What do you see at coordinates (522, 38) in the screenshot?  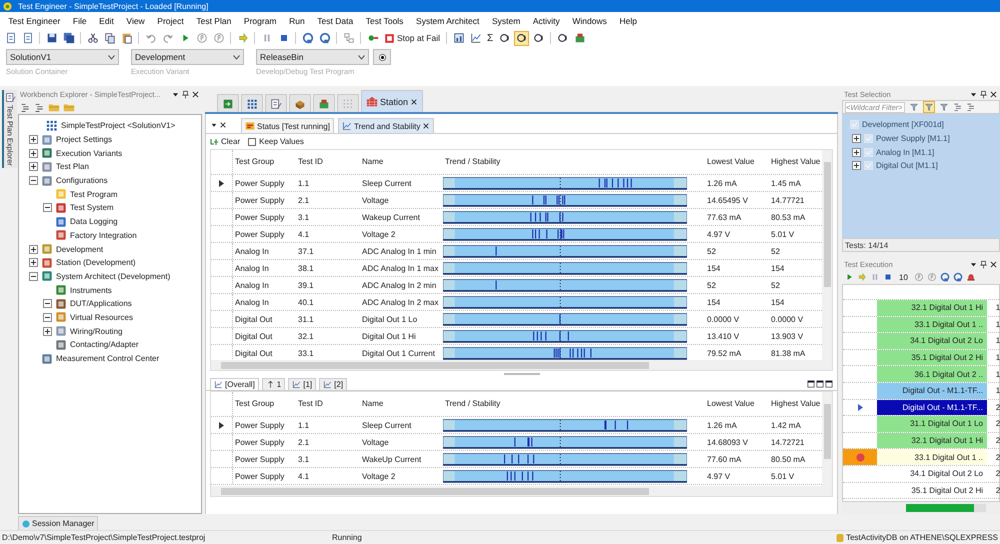 I see `toggle-button` at bounding box center [522, 38].